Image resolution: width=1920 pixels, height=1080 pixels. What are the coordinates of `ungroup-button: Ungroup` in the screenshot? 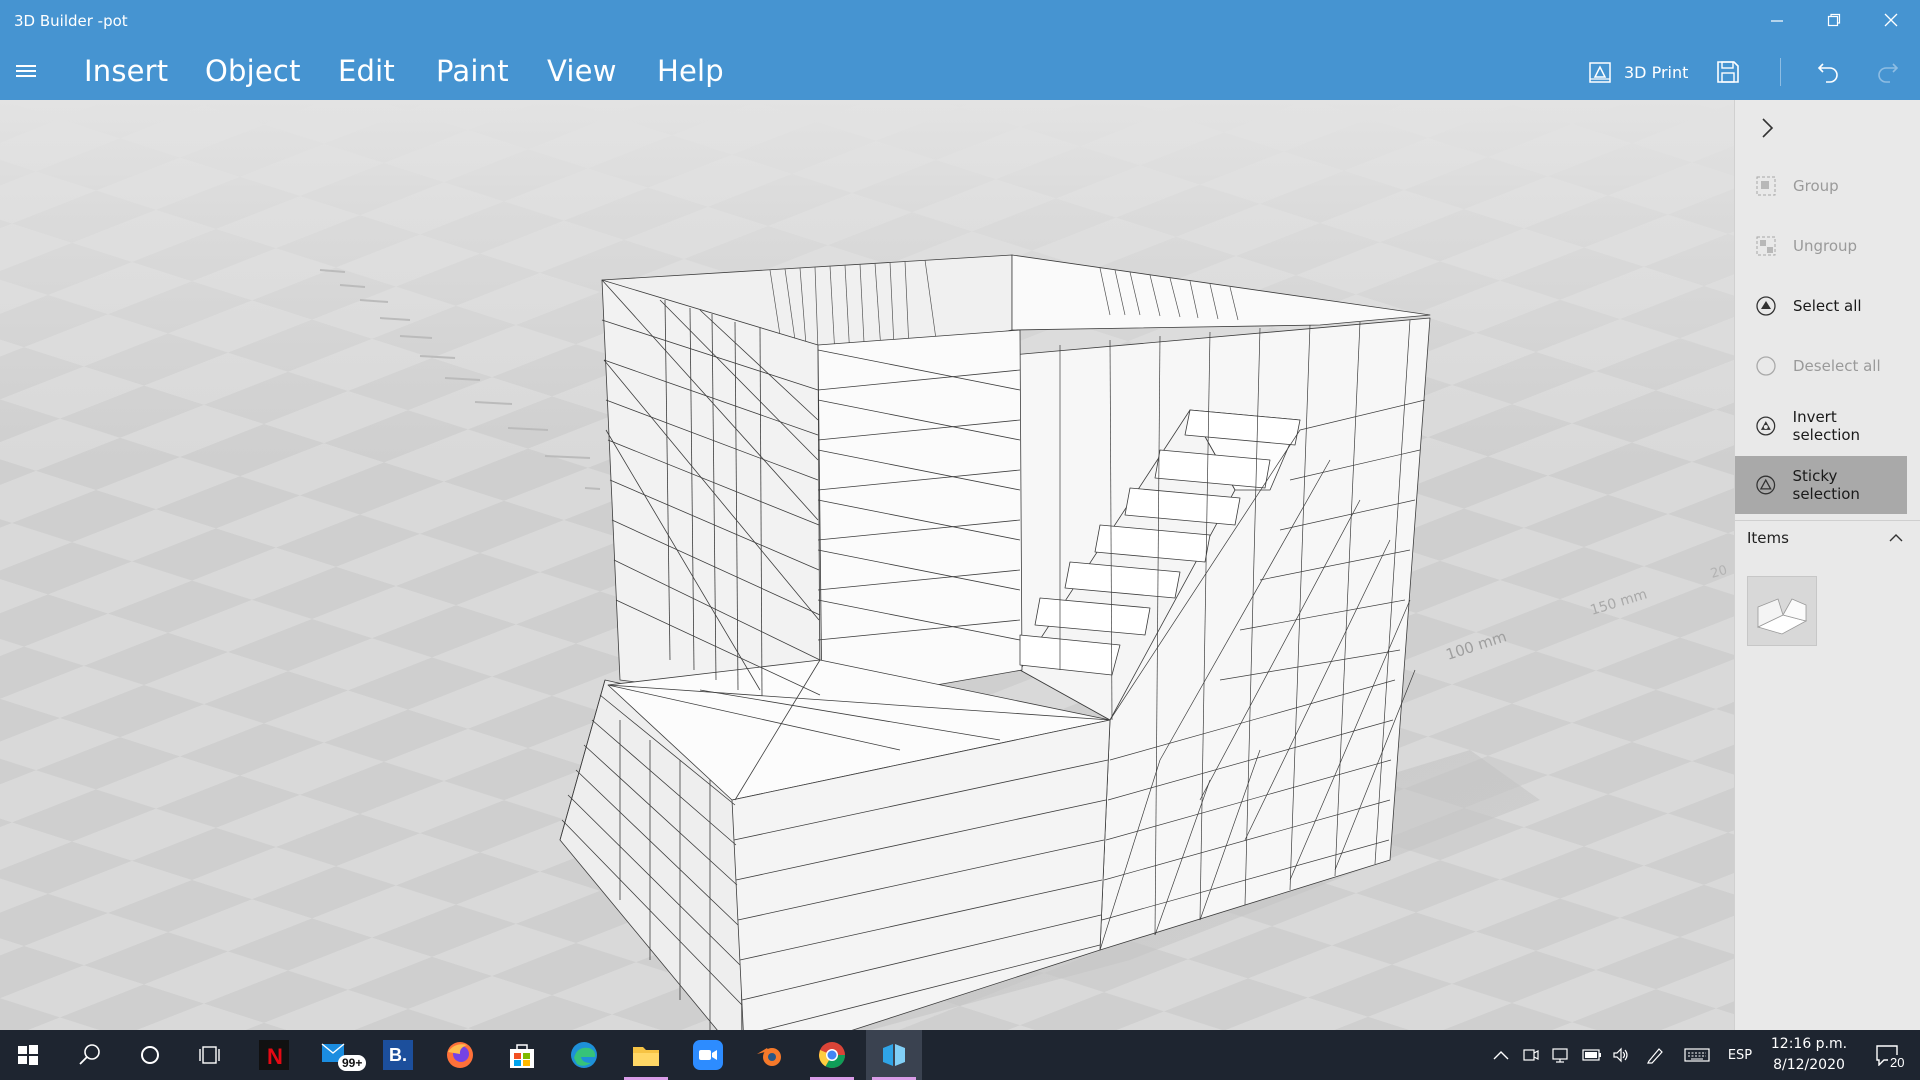 It's located at (1821, 246).